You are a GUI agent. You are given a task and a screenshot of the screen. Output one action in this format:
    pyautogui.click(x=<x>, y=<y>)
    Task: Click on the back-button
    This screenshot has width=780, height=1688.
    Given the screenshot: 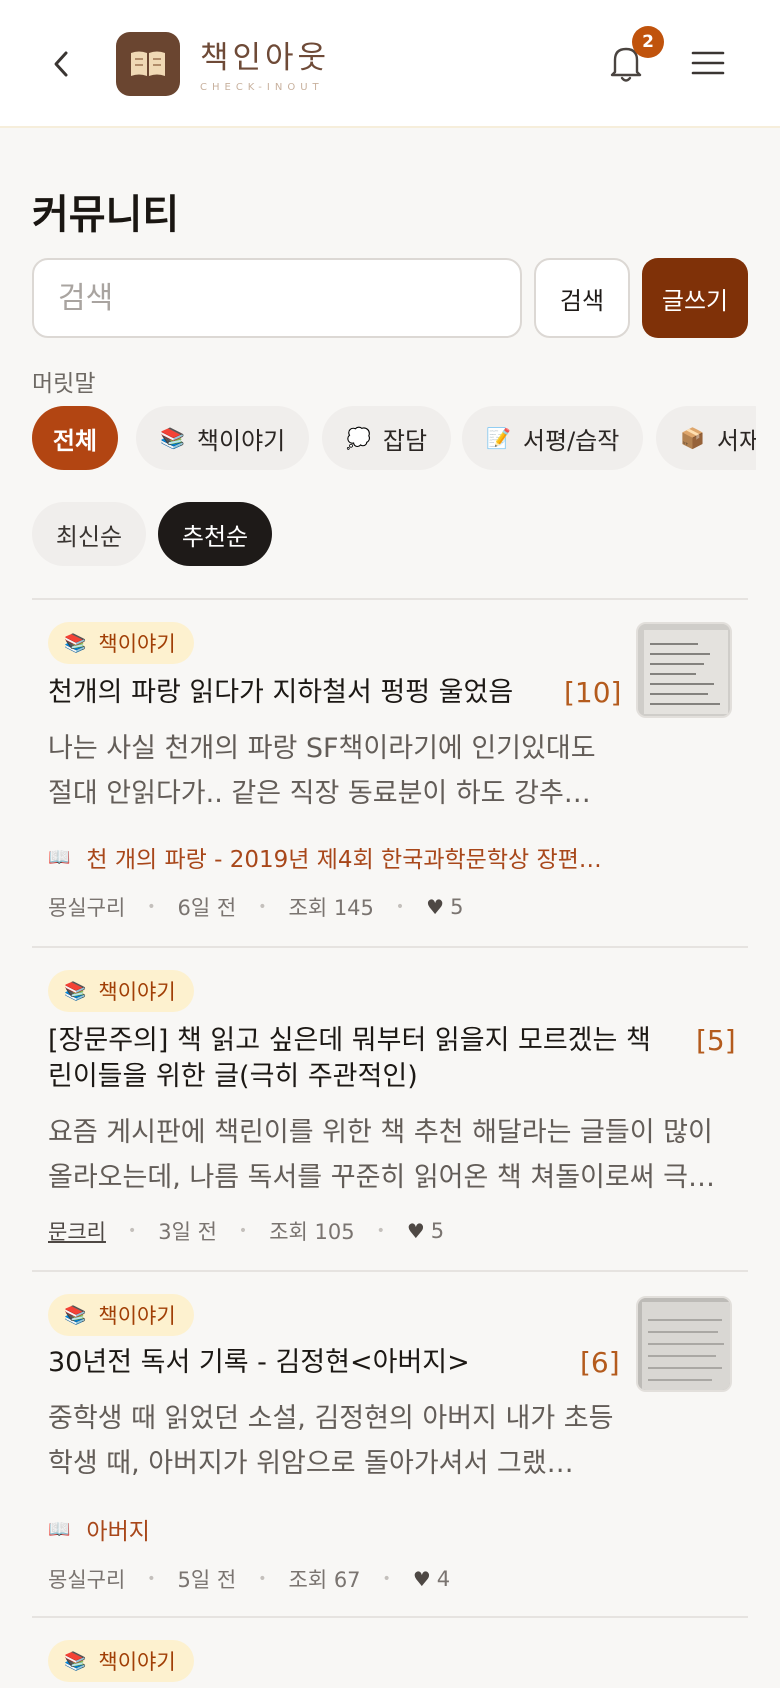 What is the action you would take?
    pyautogui.click(x=62, y=64)
    